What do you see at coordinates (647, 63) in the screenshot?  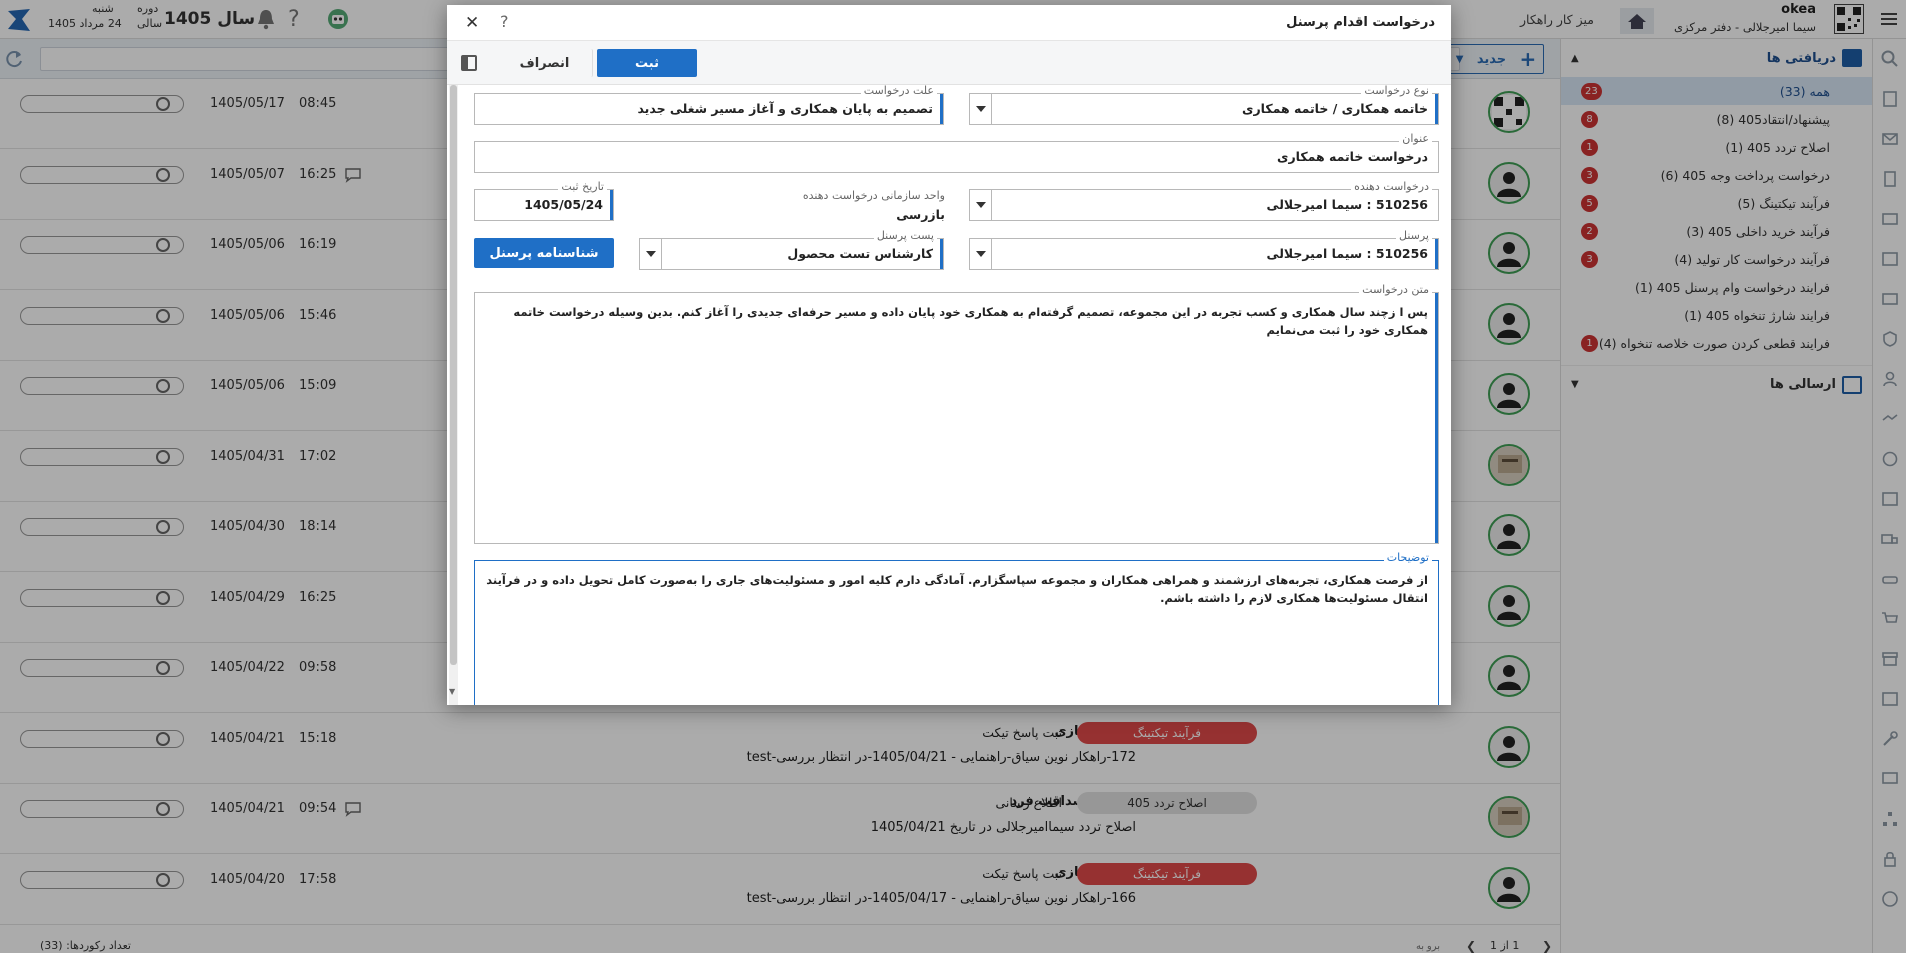 I see `submit-button: ثبت` at bounding box center [647, 63].